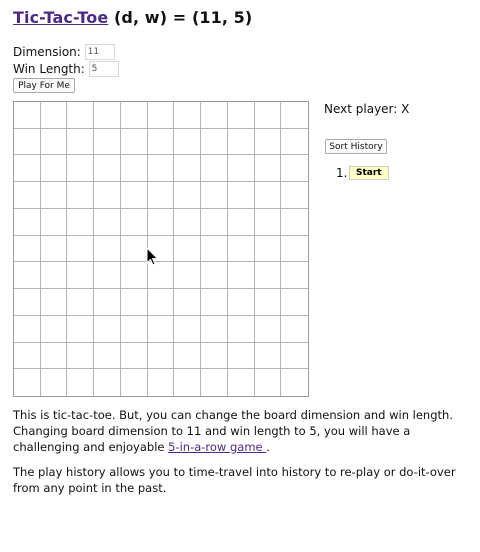  What do you see at coordinates (99, 52) in the screenshot?
I see `dimension-input` at bounding box center [99, 52].